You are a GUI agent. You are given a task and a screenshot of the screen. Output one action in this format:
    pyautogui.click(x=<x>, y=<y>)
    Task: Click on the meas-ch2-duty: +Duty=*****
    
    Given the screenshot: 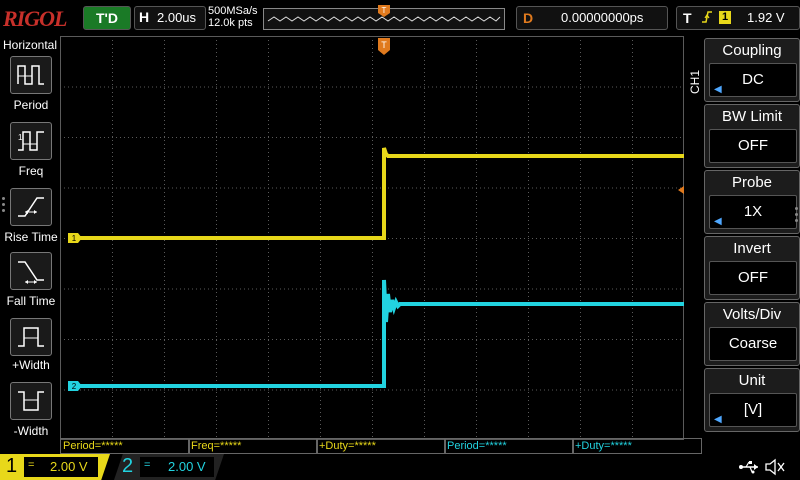 What is the action you would take?
    pyautogui.click(x=637, y=446)
    